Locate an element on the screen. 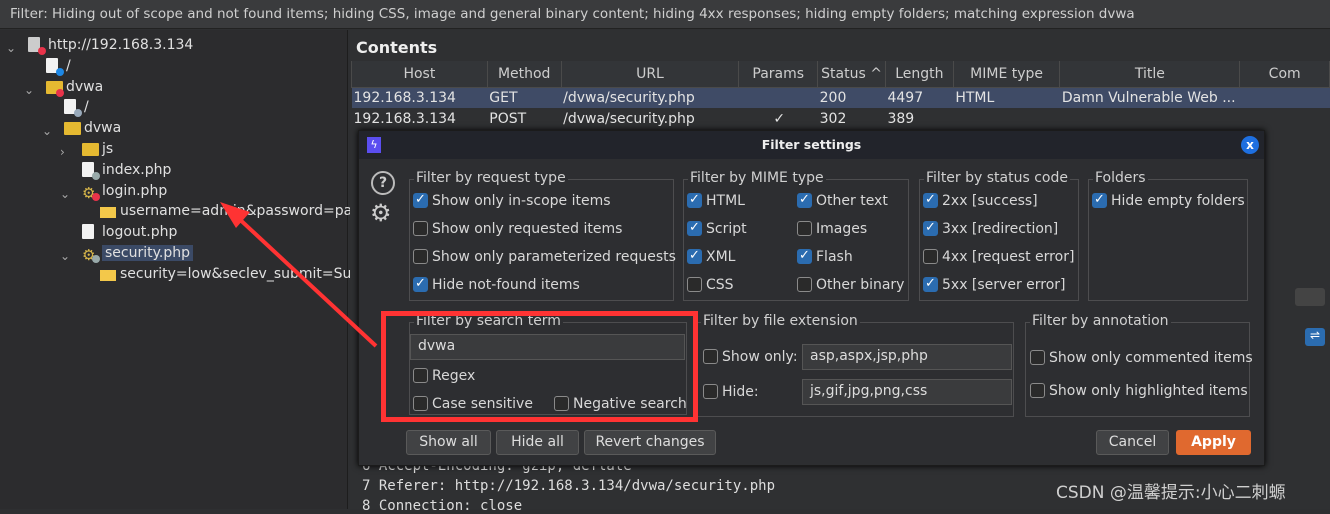 The image size is (1330, 514). chevron-right-icon: › is located at coordinates (65, 152).